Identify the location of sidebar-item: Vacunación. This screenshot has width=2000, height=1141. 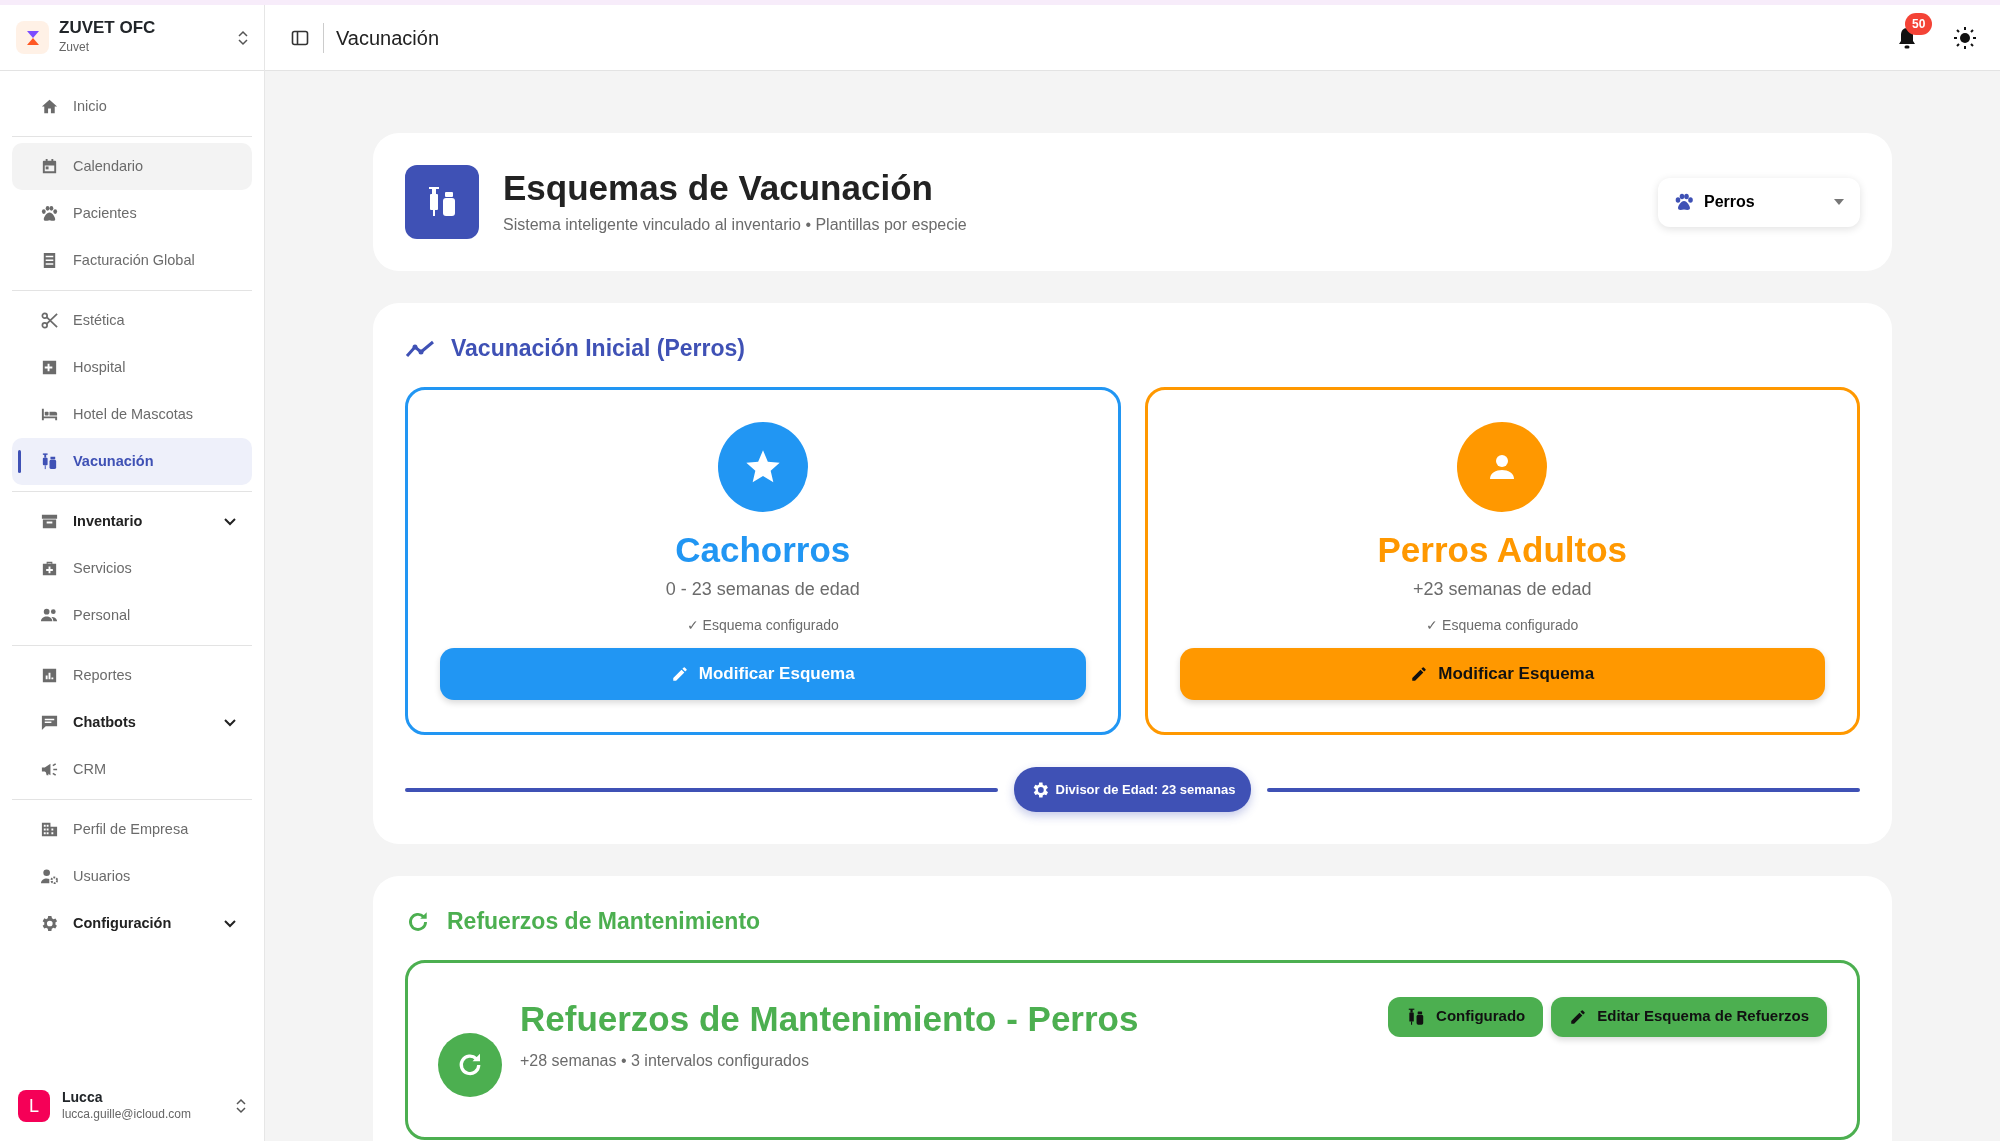
(132, 461).